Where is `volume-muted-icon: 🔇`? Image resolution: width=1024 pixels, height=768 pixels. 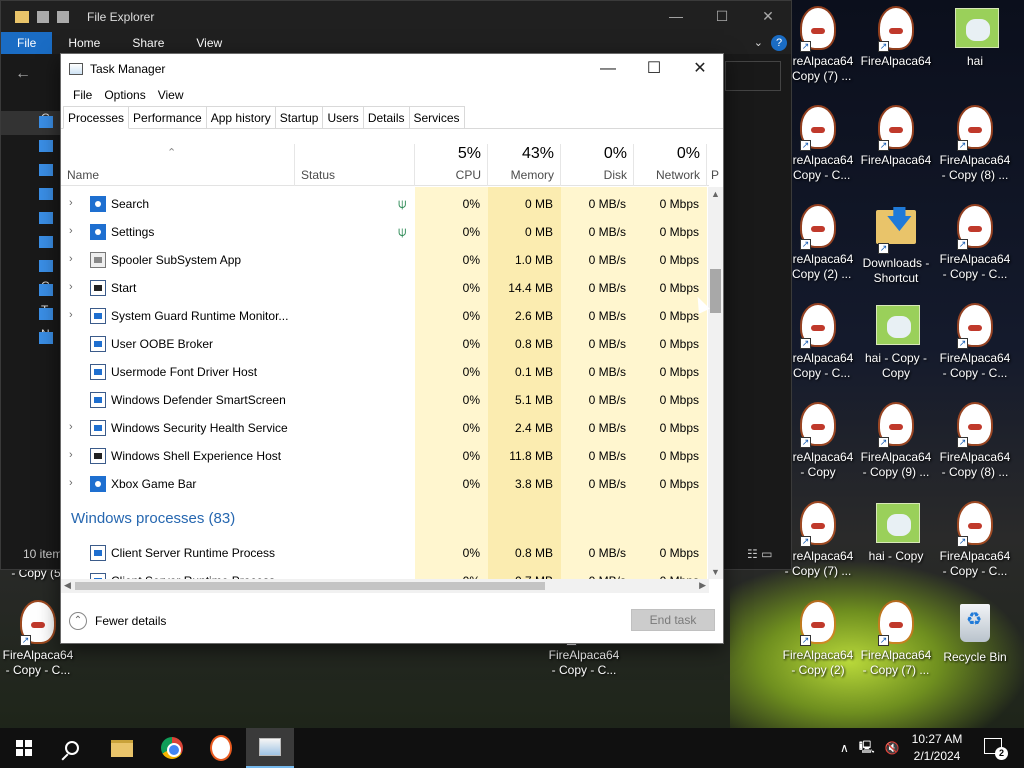
volume-muted-icon: 🔇 is located at coordinates (892, 748).